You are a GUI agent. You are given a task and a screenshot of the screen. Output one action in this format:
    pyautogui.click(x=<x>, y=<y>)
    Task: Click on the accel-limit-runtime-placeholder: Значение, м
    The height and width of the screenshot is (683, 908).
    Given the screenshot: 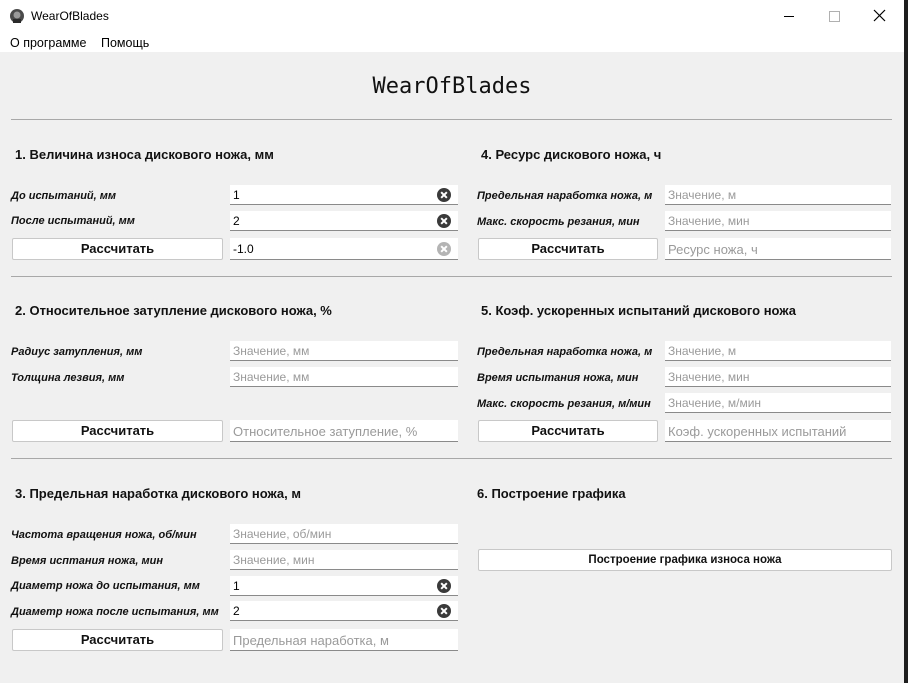 What is the action you would take?
    pyautogui.click(x=702, y=351)
    